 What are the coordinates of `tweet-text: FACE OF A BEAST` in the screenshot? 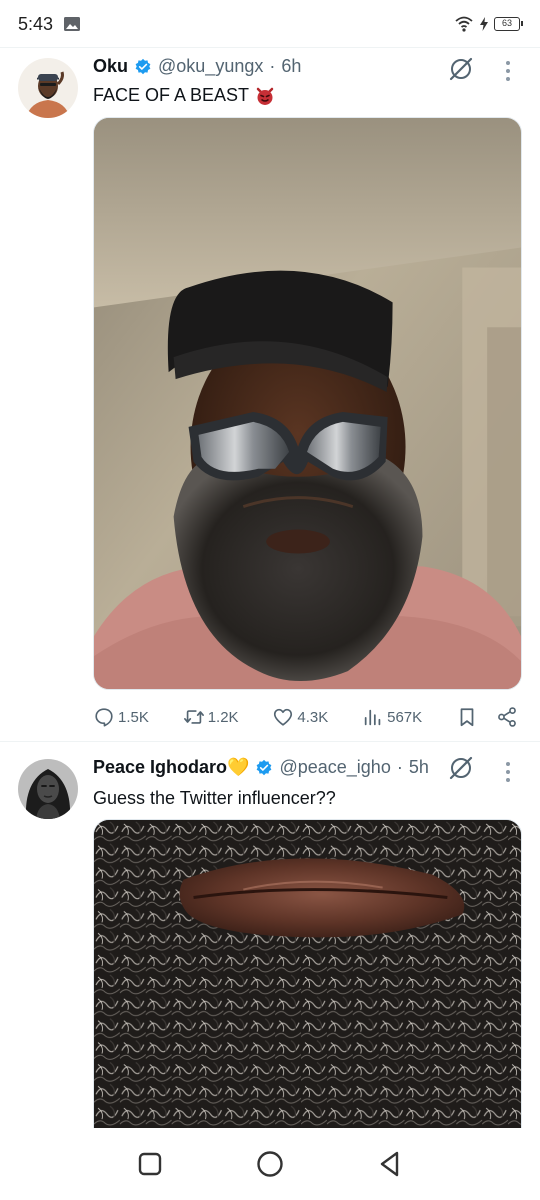 It's located at (184, 95).